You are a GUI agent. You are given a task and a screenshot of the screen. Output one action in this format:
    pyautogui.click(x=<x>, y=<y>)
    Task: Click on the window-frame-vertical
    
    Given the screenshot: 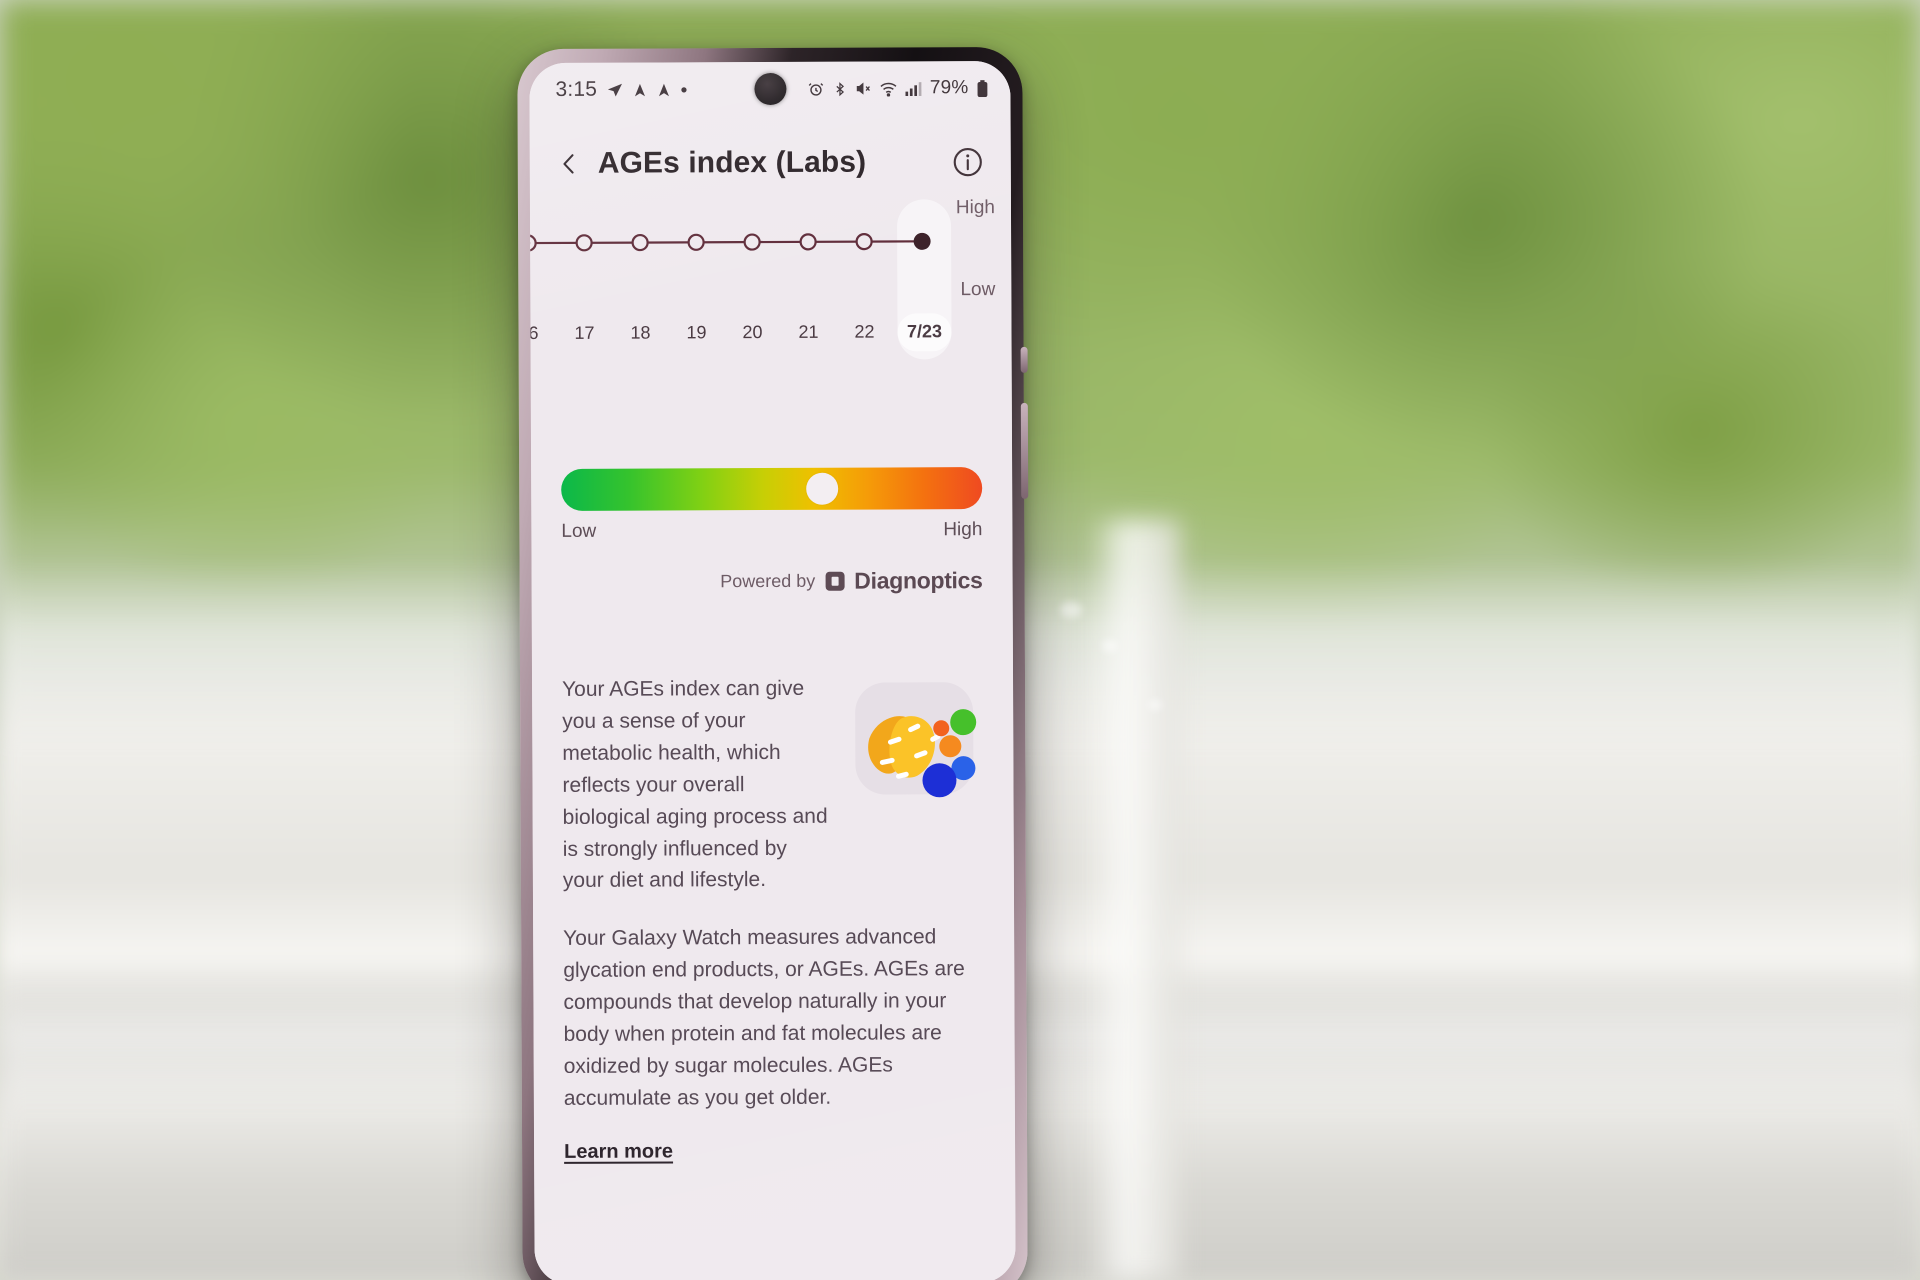 What is the action you would take?
    pyautogui.click(x=1135, y=900)
    